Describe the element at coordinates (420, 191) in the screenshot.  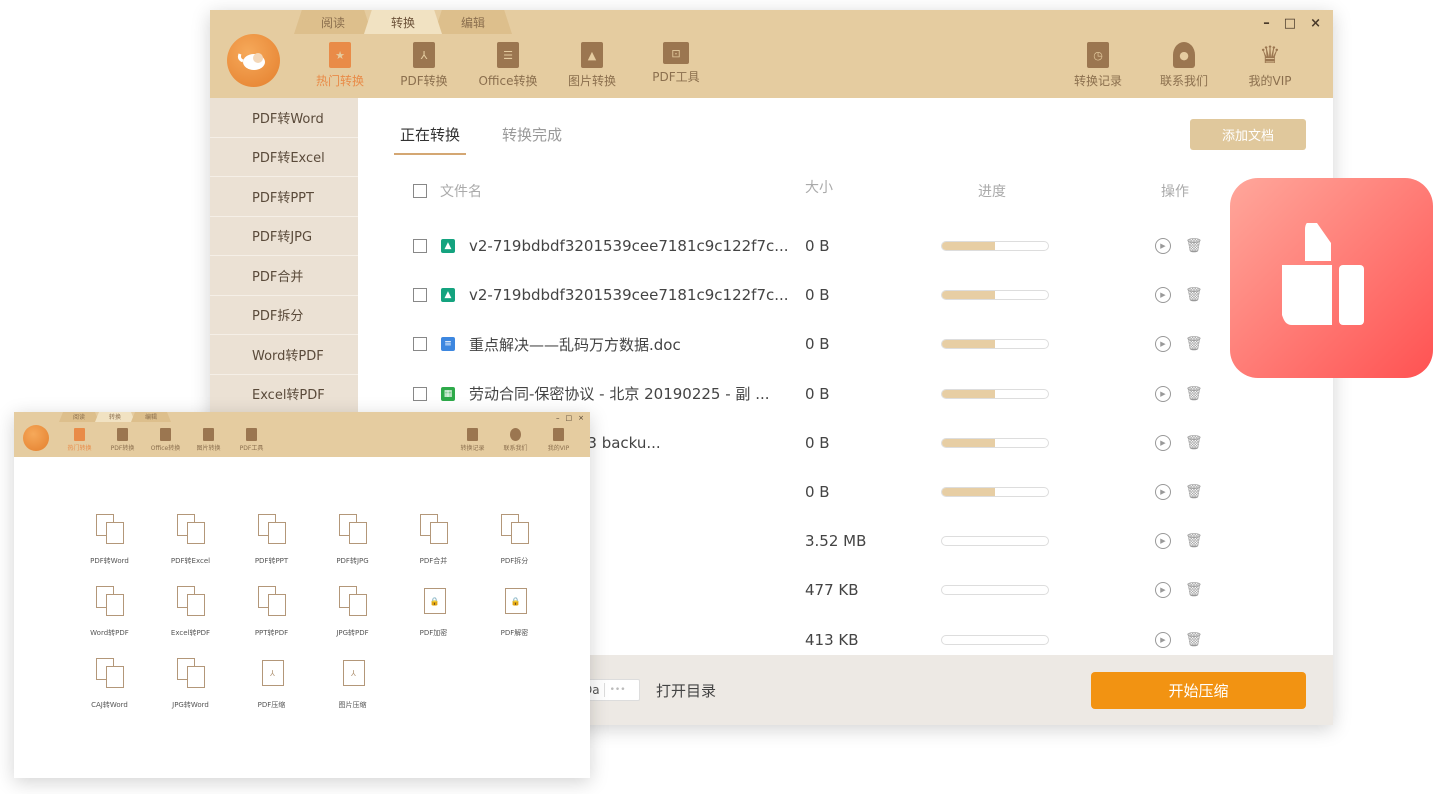
I see `select-all-checkbox` at that location.